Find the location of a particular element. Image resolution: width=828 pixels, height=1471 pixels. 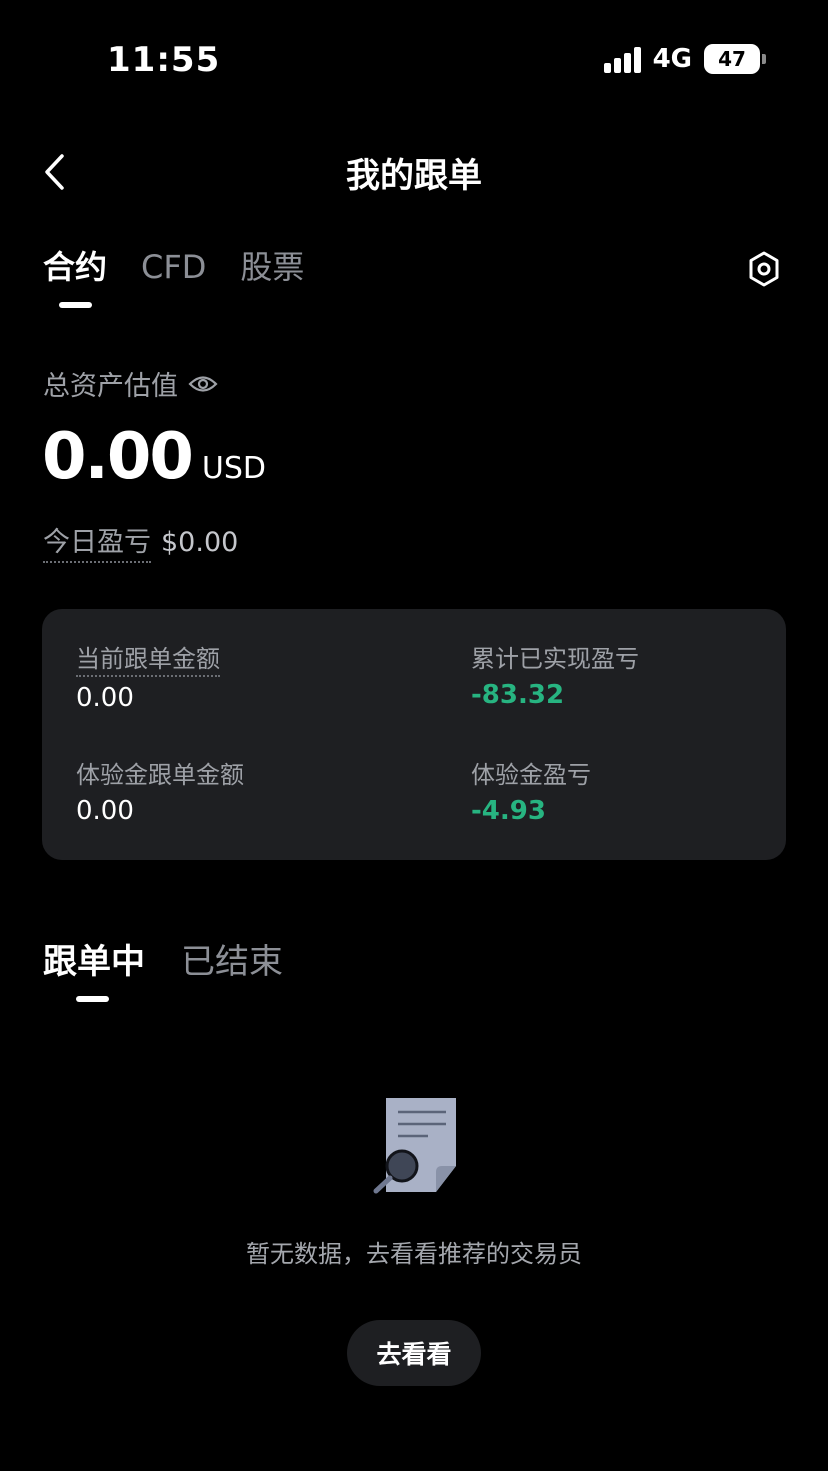

tab-stocks: 股票 is located at coordinates (272, 265).